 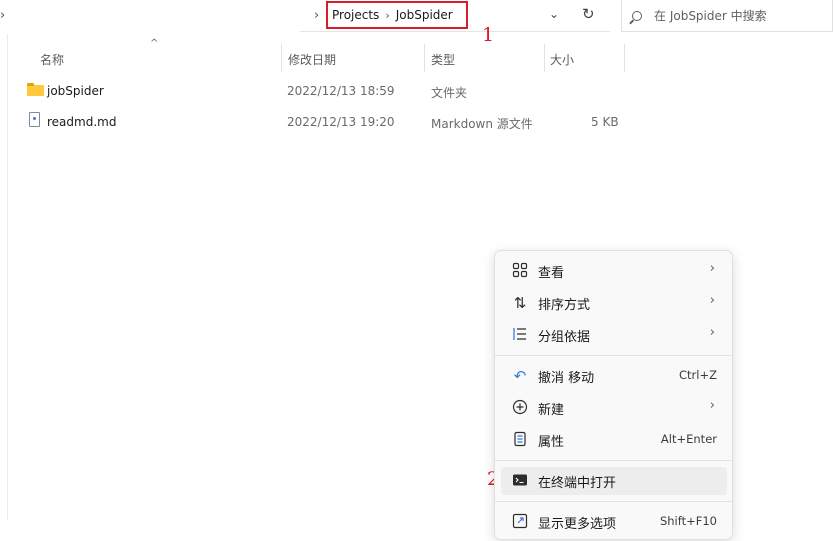 I want to click on grid-view-icon, so click(x=520, y=271).